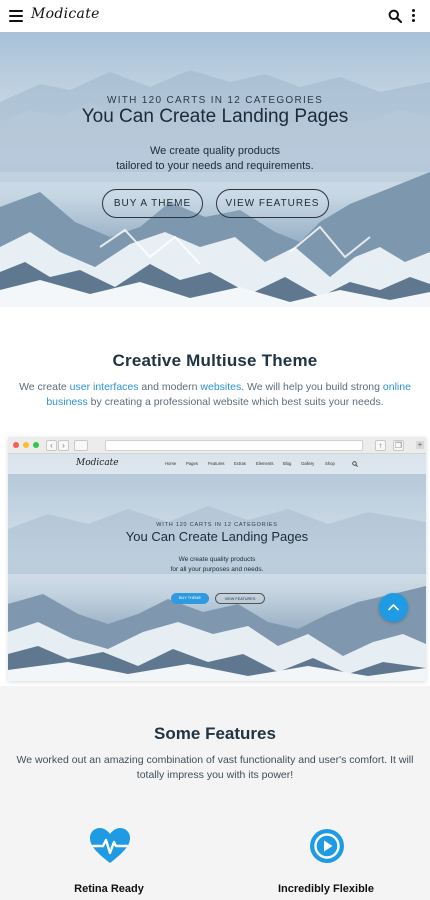 The height and width of the screenshot is (900, 430). What do you see at coordinates (217, 525) in the screenshot?
I see `mockup-eyebrow: WITH 120 CARTS IN 12 CATEGORIES` at bounding box center [217, 525].